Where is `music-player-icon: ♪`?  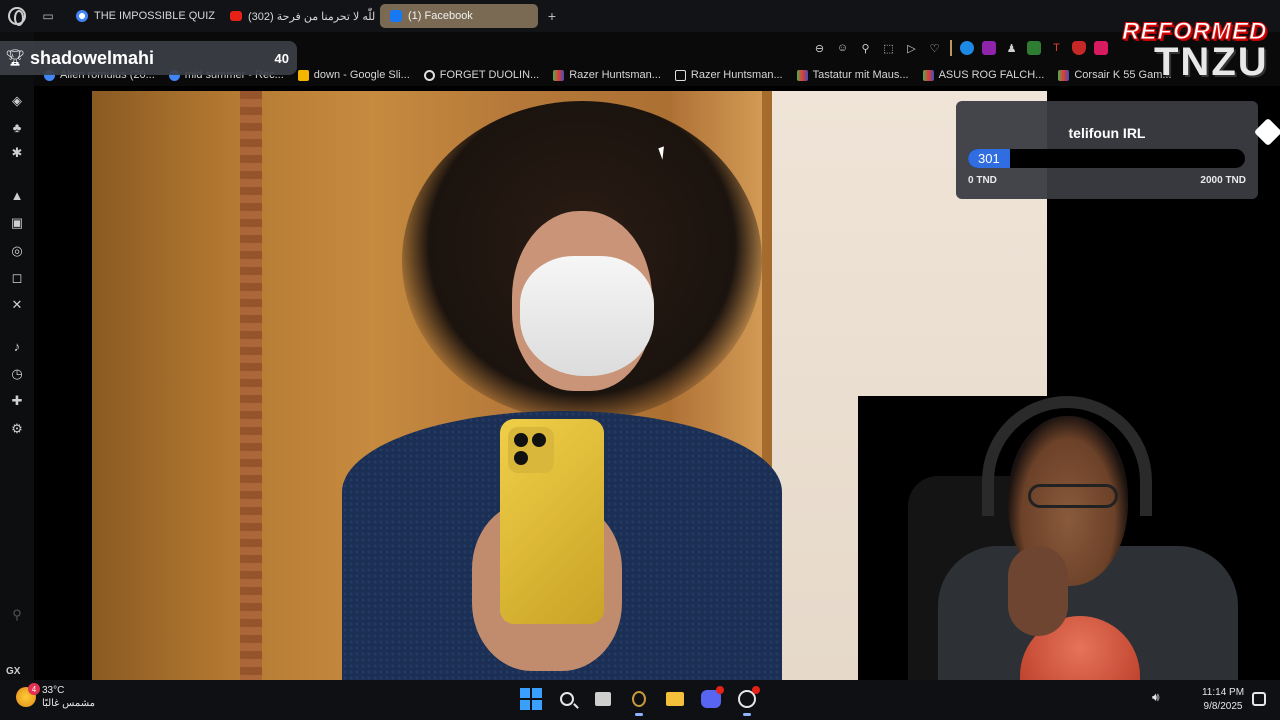
music-player-icon: ♪ is located at coordinates (17, 346).